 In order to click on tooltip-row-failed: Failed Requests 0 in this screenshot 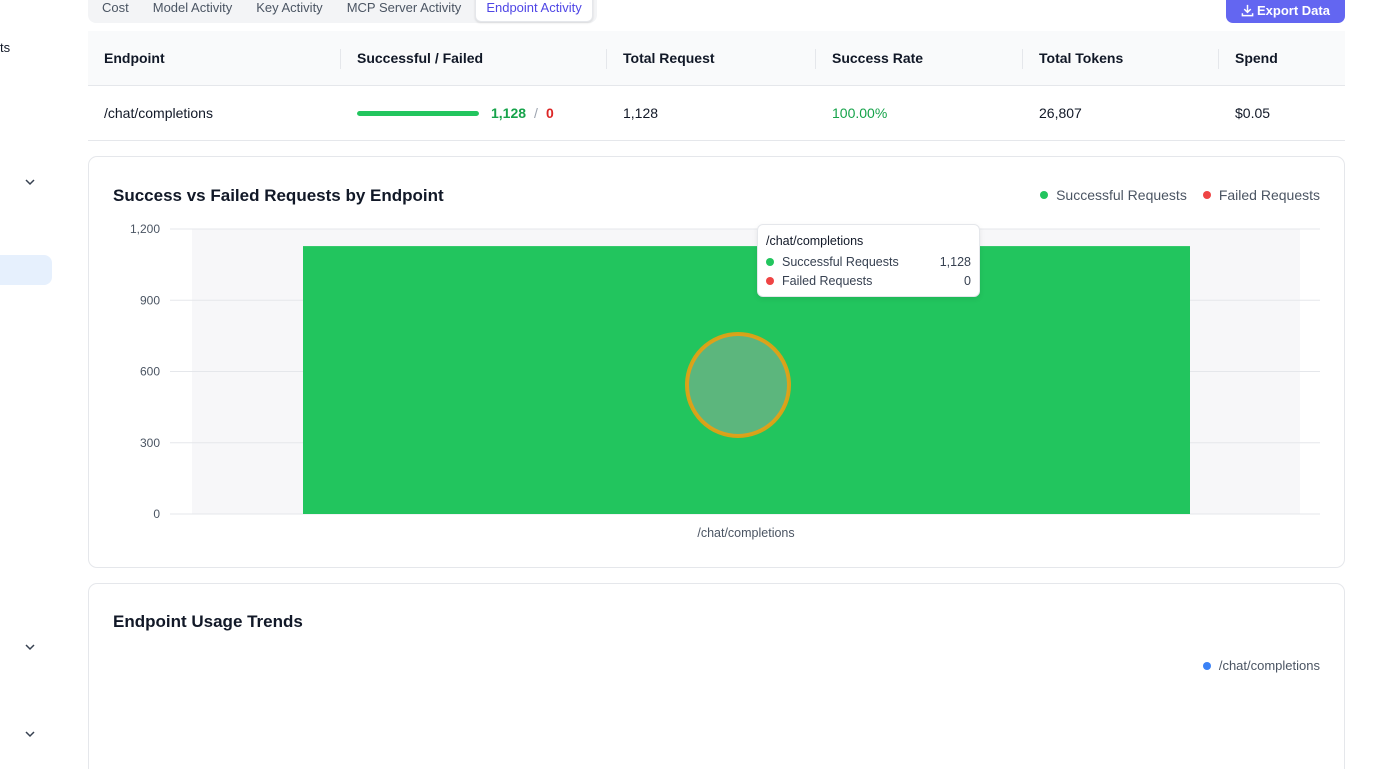, I will do `click(868, 280)`.